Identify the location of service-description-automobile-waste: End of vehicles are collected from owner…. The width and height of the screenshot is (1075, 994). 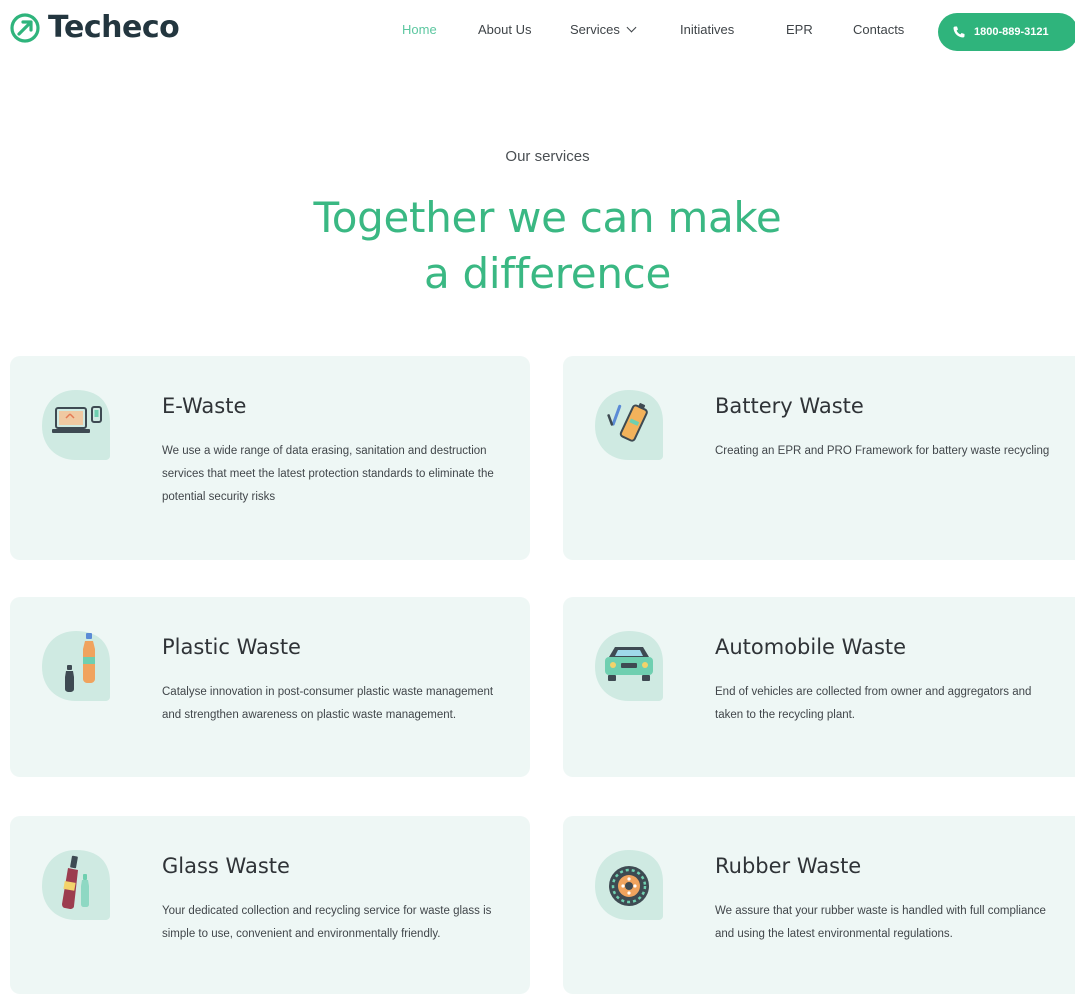
(873, 703).